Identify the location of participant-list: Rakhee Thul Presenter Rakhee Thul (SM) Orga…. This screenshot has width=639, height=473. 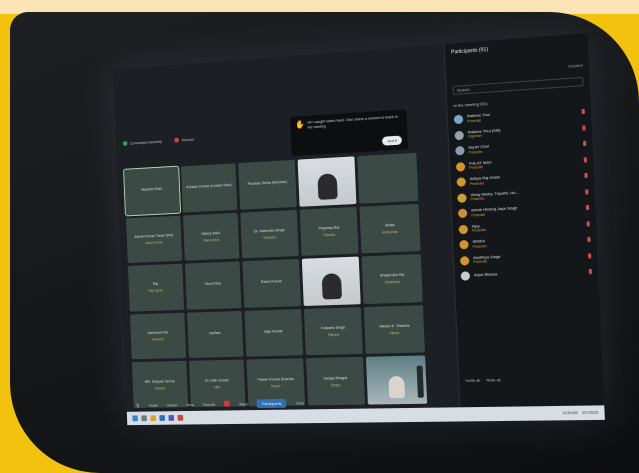
(523, 194).